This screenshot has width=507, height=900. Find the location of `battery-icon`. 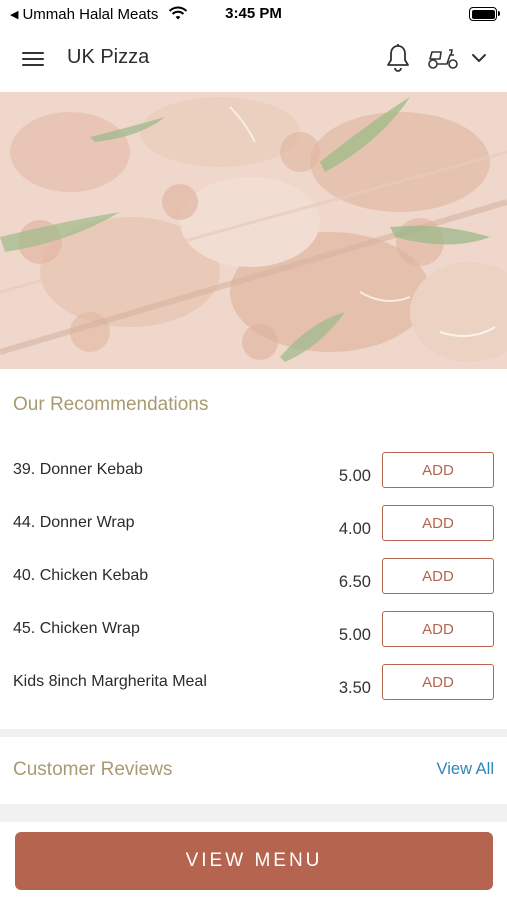

battery-icon is located at coordinates (484, 14).